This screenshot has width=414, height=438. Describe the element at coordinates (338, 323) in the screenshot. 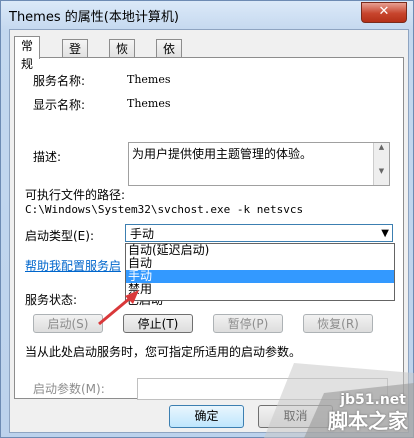

I see `resume-button: 恢复(R)` at that location.